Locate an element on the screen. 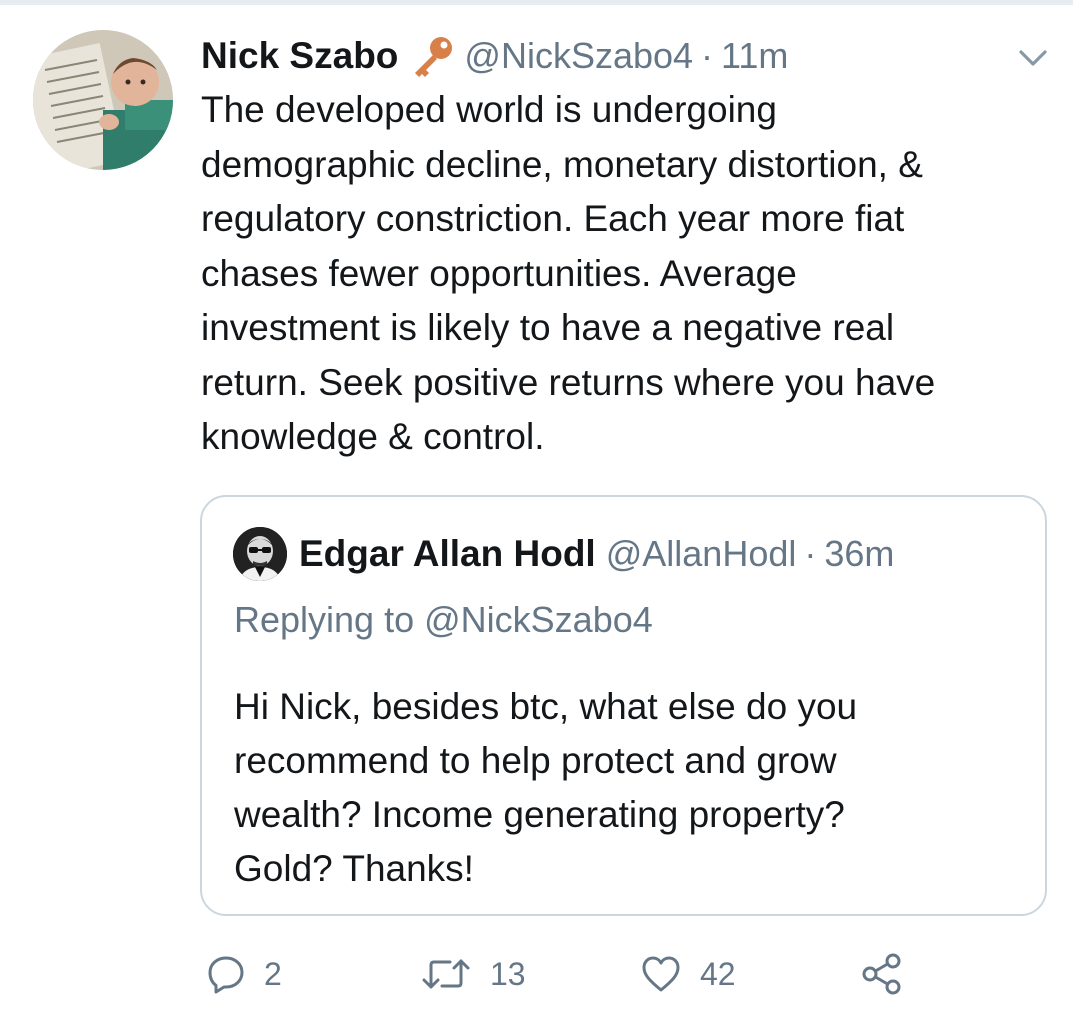  quoted-avatar-photo is located at coordinates (260, 554).